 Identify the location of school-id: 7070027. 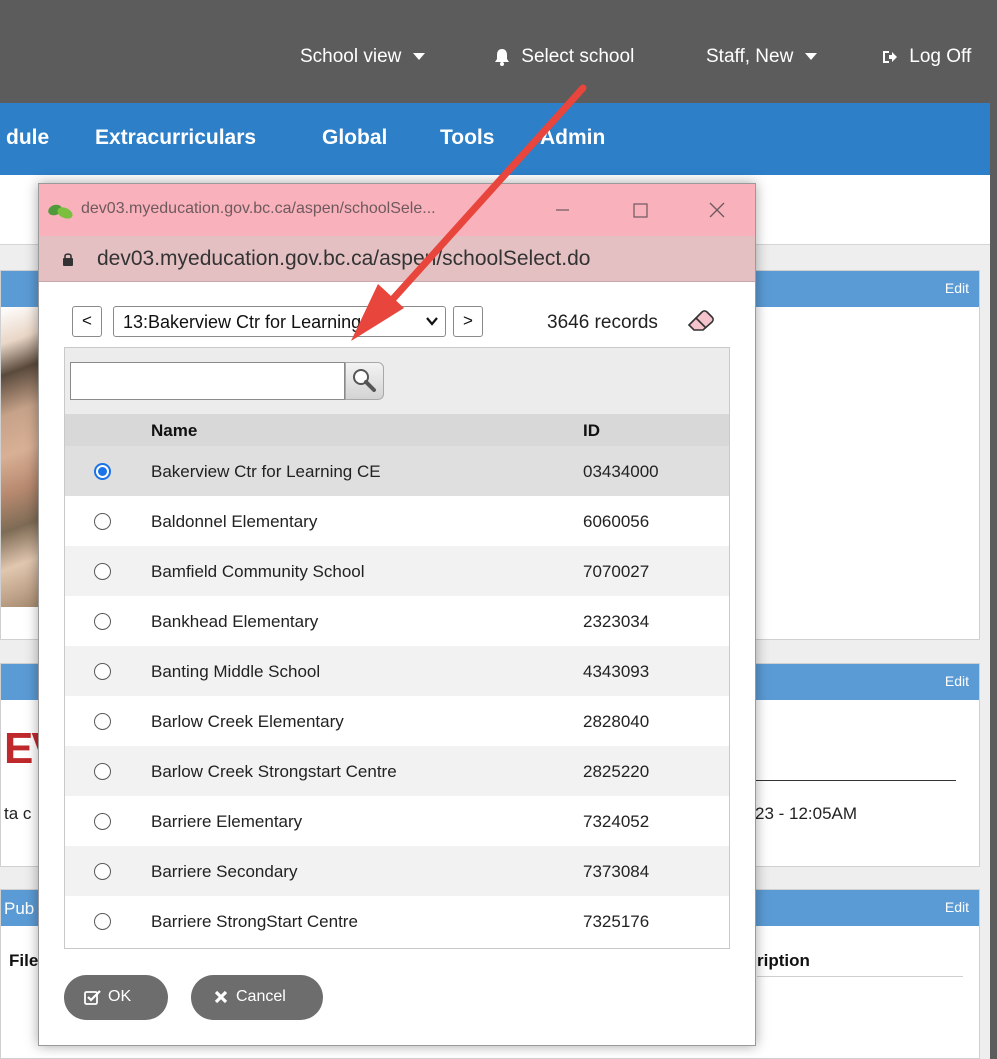
(616, 571).